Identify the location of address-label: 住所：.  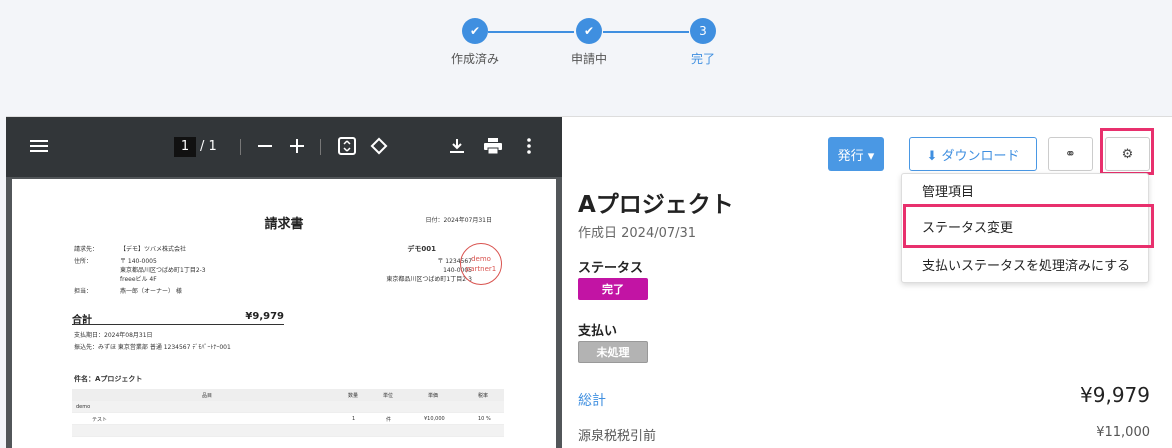
(83, 261).